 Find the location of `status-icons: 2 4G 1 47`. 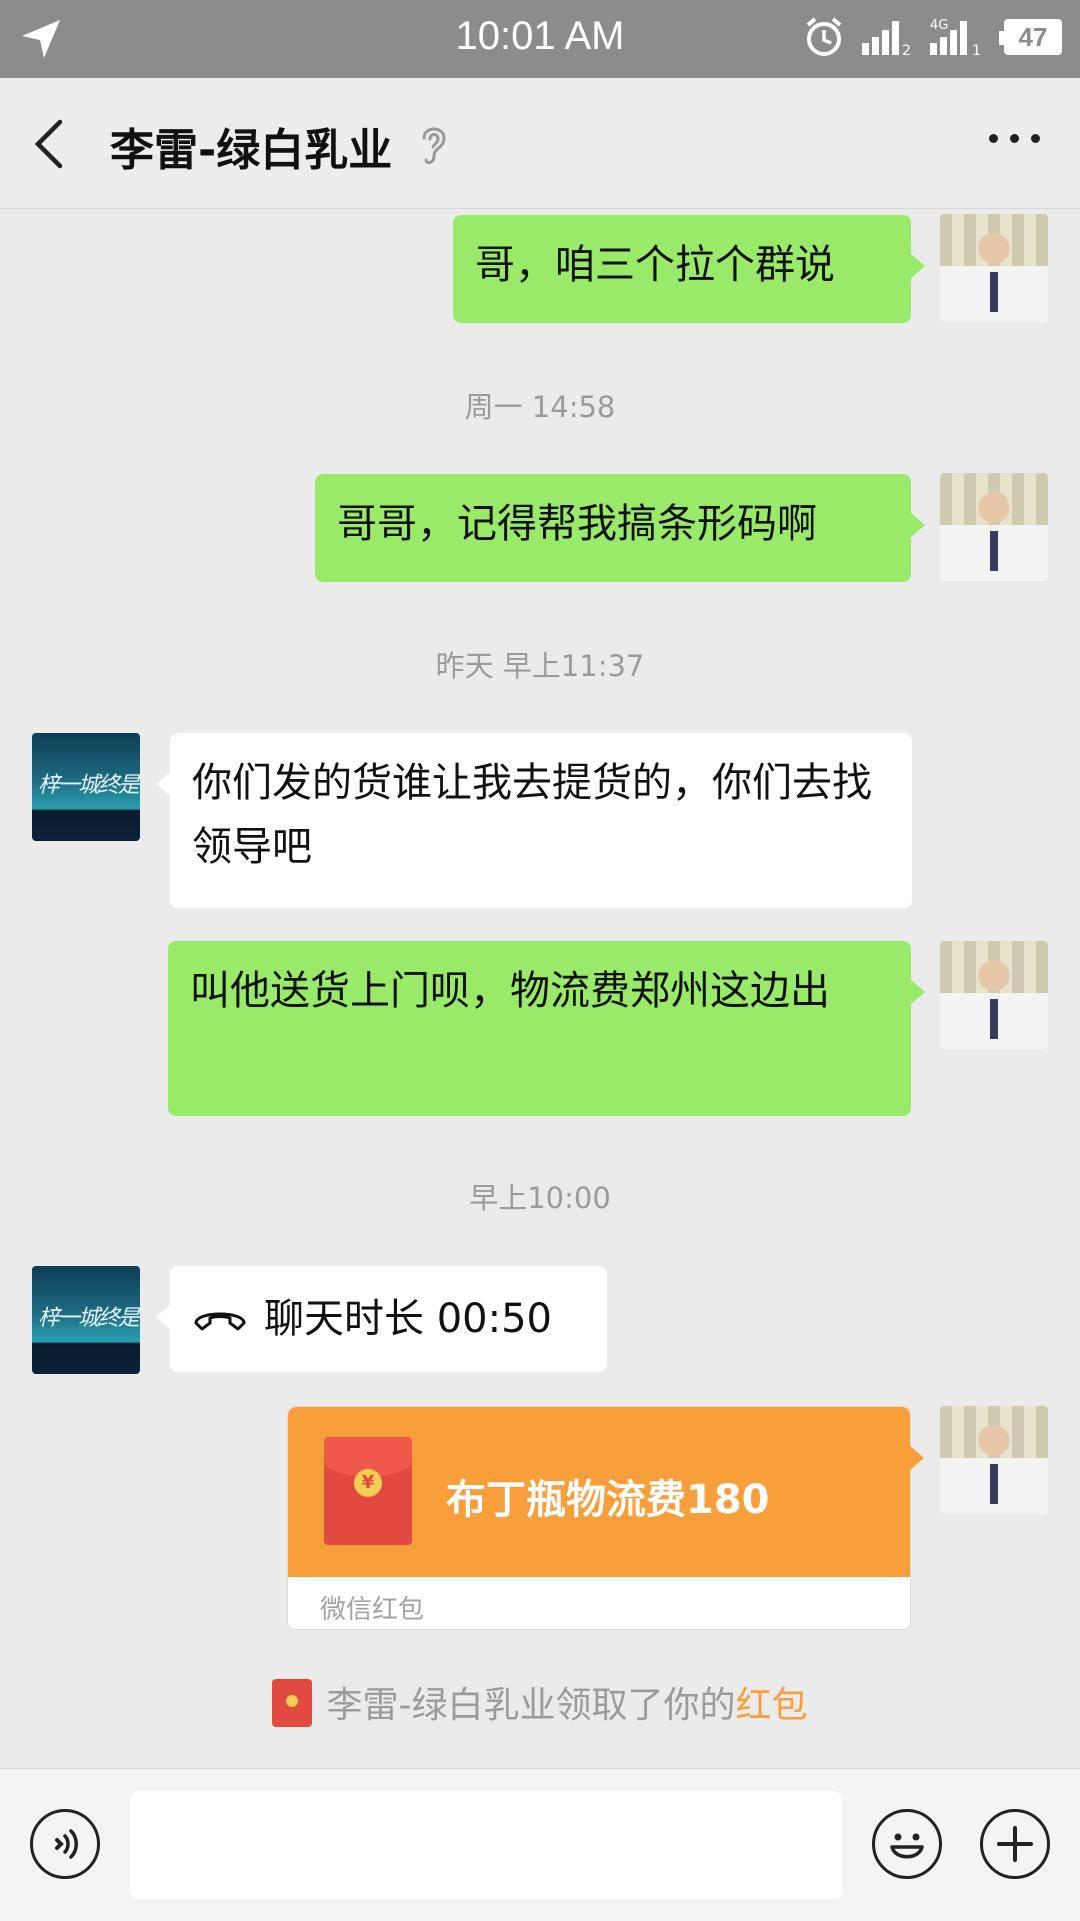

status-icons: 2 4G 1 47 is located at coordinates (933, 37).